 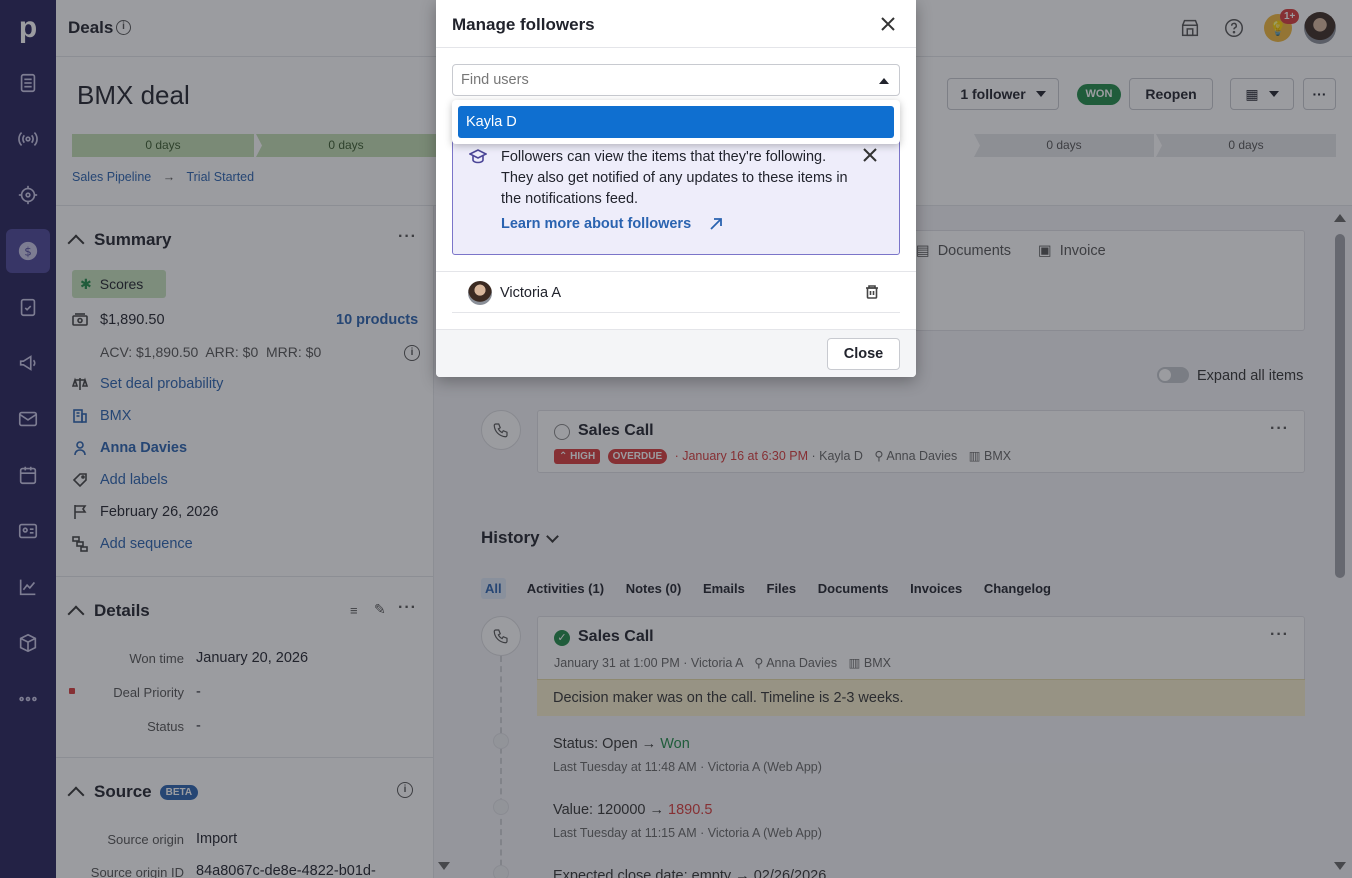 I want to click on modal-title: Manage followers, so click(x=523, y=24).